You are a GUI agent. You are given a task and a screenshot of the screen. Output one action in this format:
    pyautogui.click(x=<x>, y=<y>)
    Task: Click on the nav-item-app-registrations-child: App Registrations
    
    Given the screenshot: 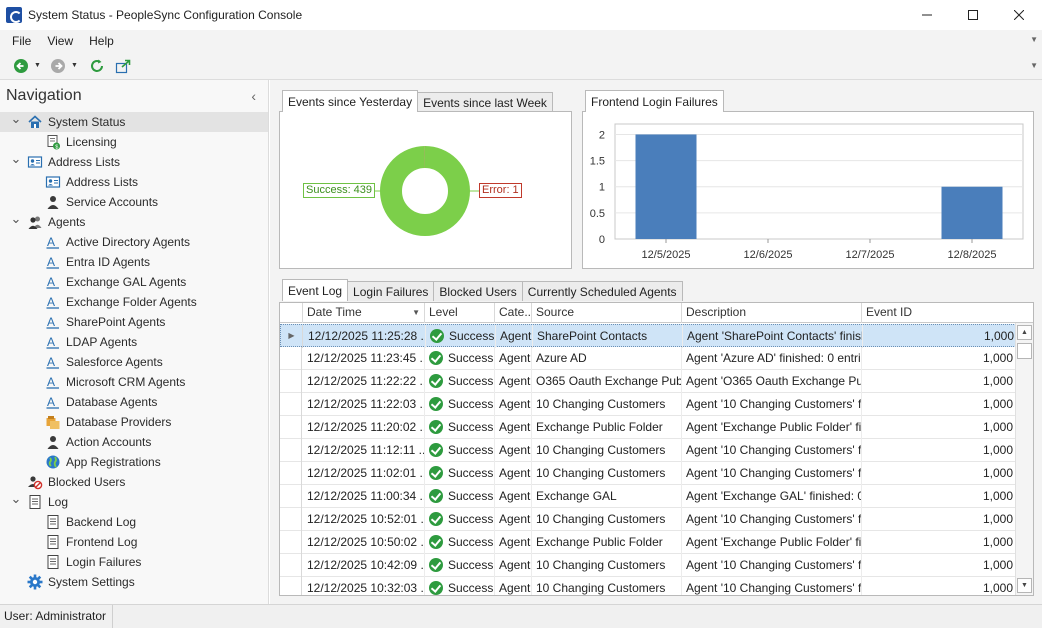 What is the action you would take?
    pyautogui.click(x=134, y=462)
    